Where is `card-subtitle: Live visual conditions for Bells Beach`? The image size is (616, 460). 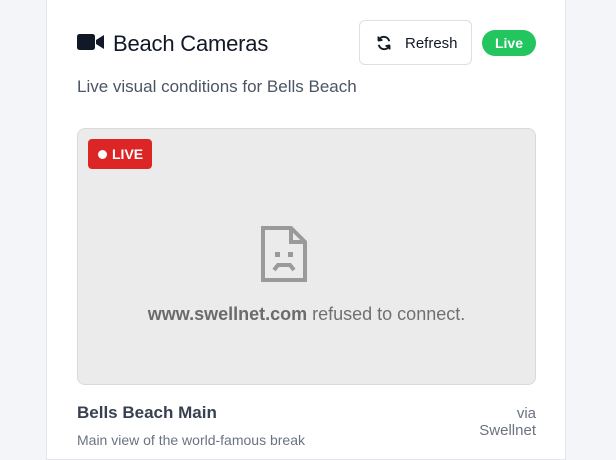
card-subtitle: Live visual conditions for Bells Beach is located at coordinates (217, 86).